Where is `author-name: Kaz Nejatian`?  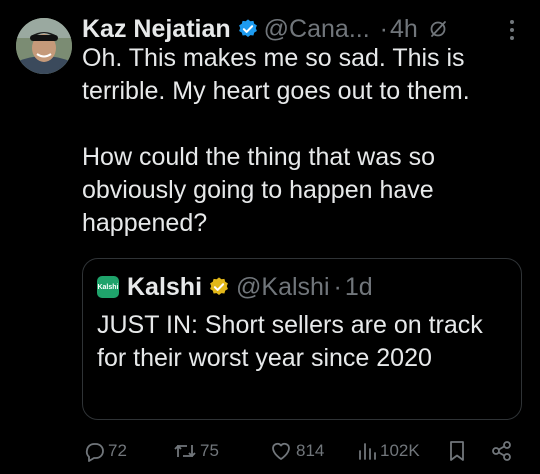 author-name: Kaz Nejatian is located at coordinates (156, 29).